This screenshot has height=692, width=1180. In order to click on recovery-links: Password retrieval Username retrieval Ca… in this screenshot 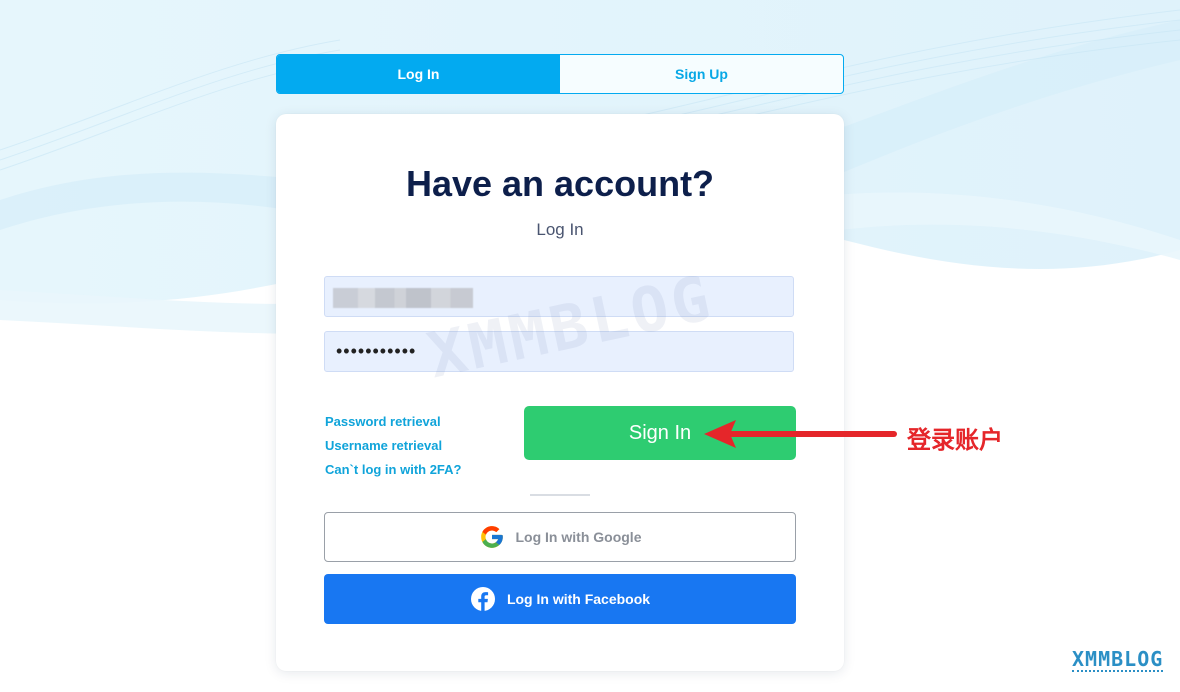, I will do `click(393, 446)`.